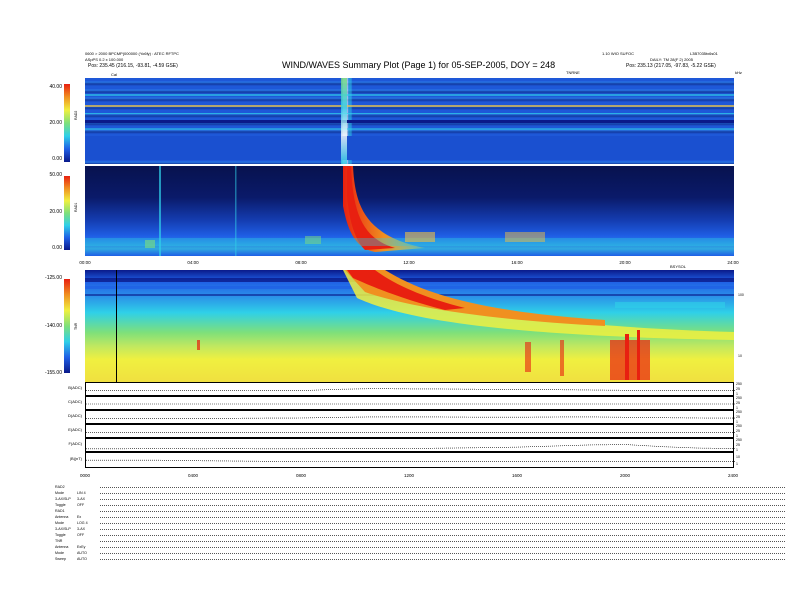 The image size is (792, 612). Describe the element at coordinates (624, 475) in the screenshot. I see `trace-xtick-5: 2000` at that location.